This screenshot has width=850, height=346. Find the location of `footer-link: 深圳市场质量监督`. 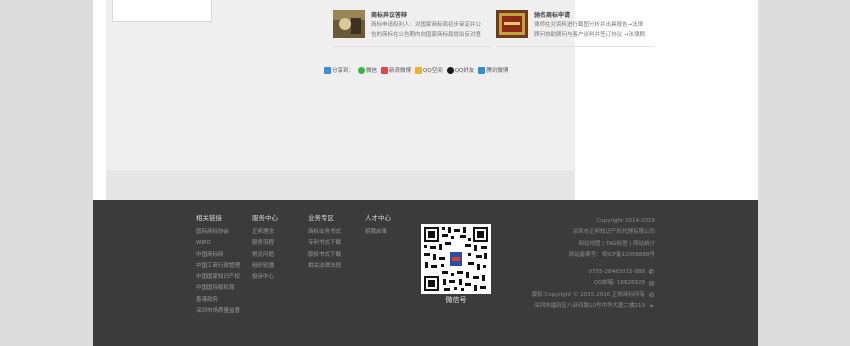

footer-link: 深圳市场质量监督 is located at coordinates (218, 311).